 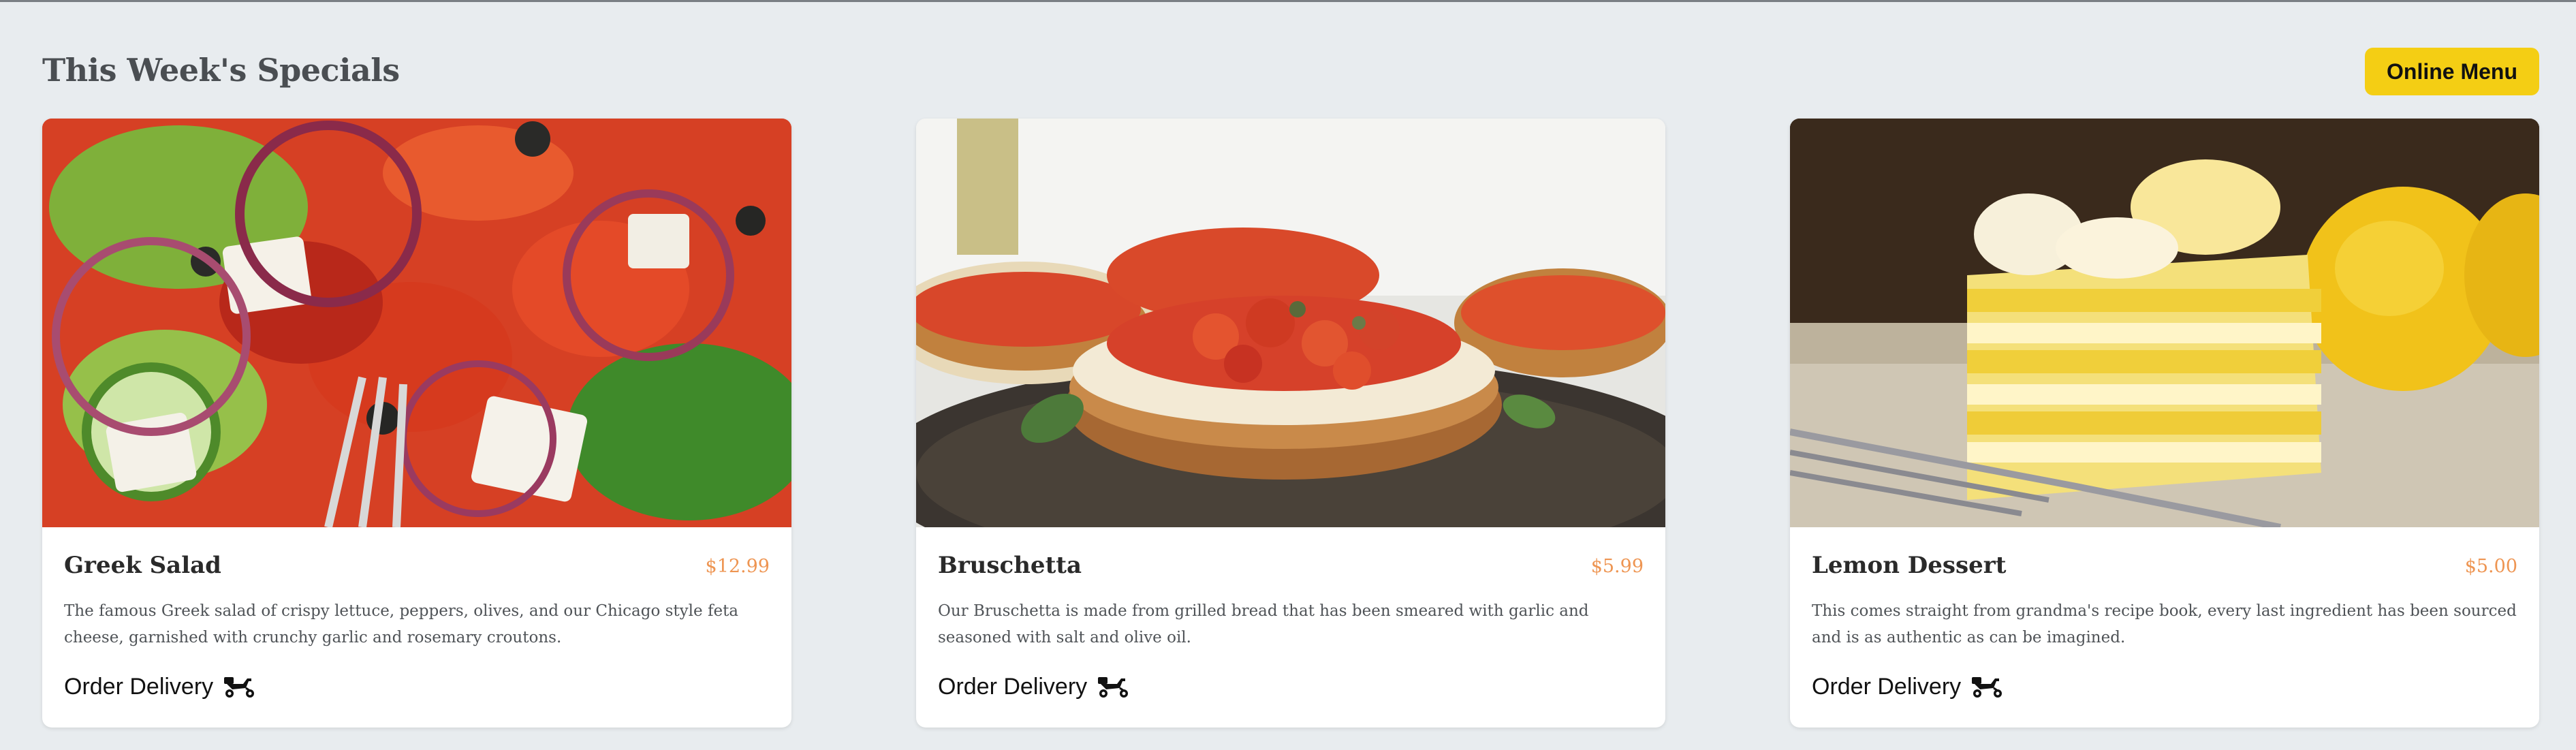 I want to click on online-menu-button: Online Menu, so click(x=2452, y=71).